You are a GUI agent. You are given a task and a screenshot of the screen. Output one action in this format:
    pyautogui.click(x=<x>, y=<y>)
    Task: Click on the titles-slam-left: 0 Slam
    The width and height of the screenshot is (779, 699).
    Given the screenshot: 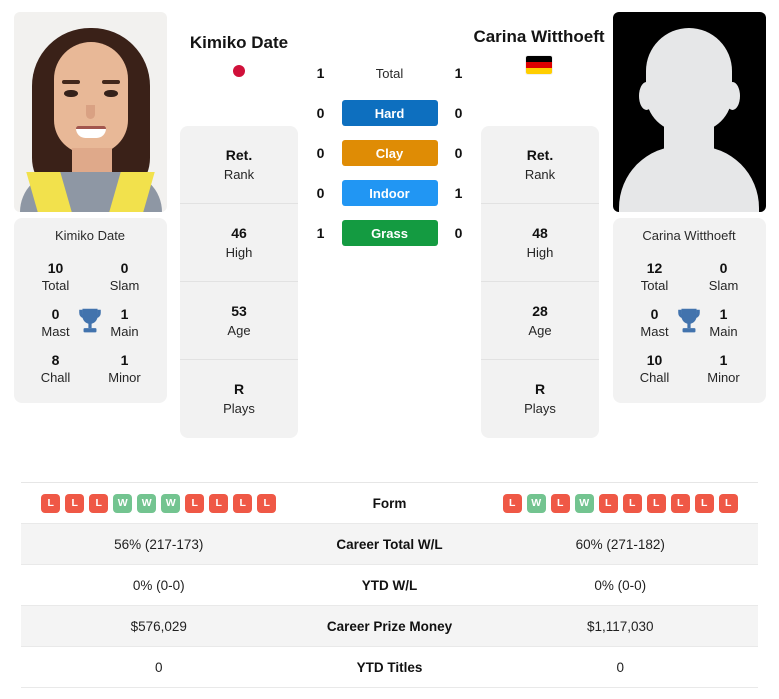 What is the action you would take?
    pyautogui.click(x=125, y=277)
    